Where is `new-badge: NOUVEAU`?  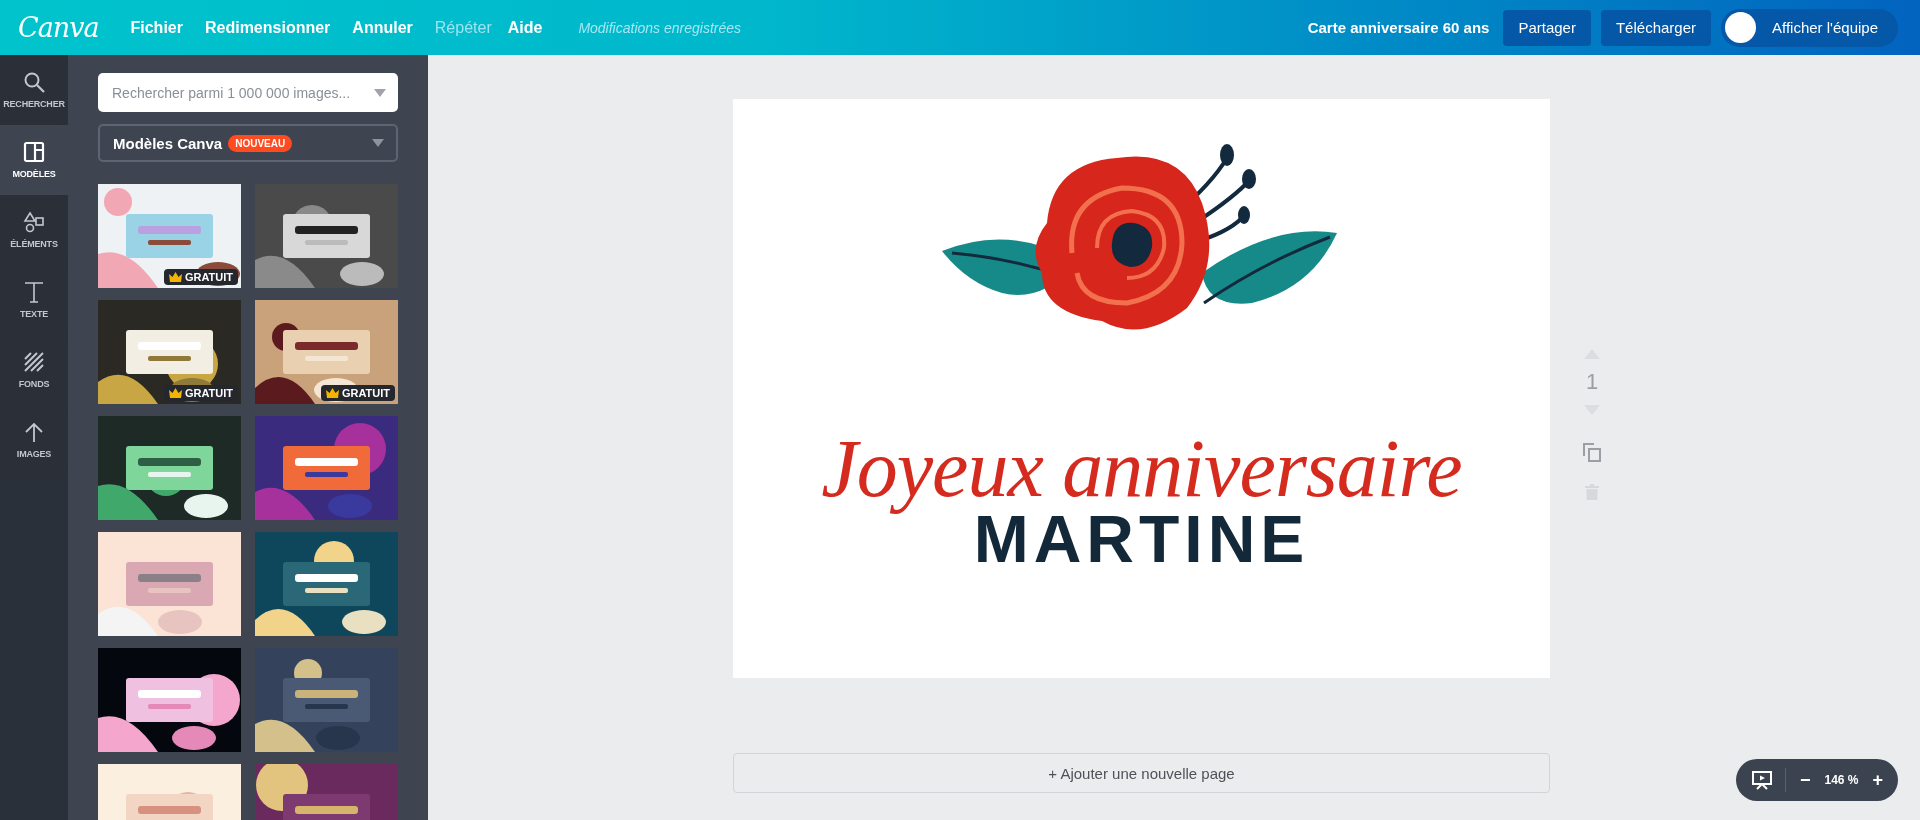
new-badge: NOUVEAU is located at coordinates (260, 143).